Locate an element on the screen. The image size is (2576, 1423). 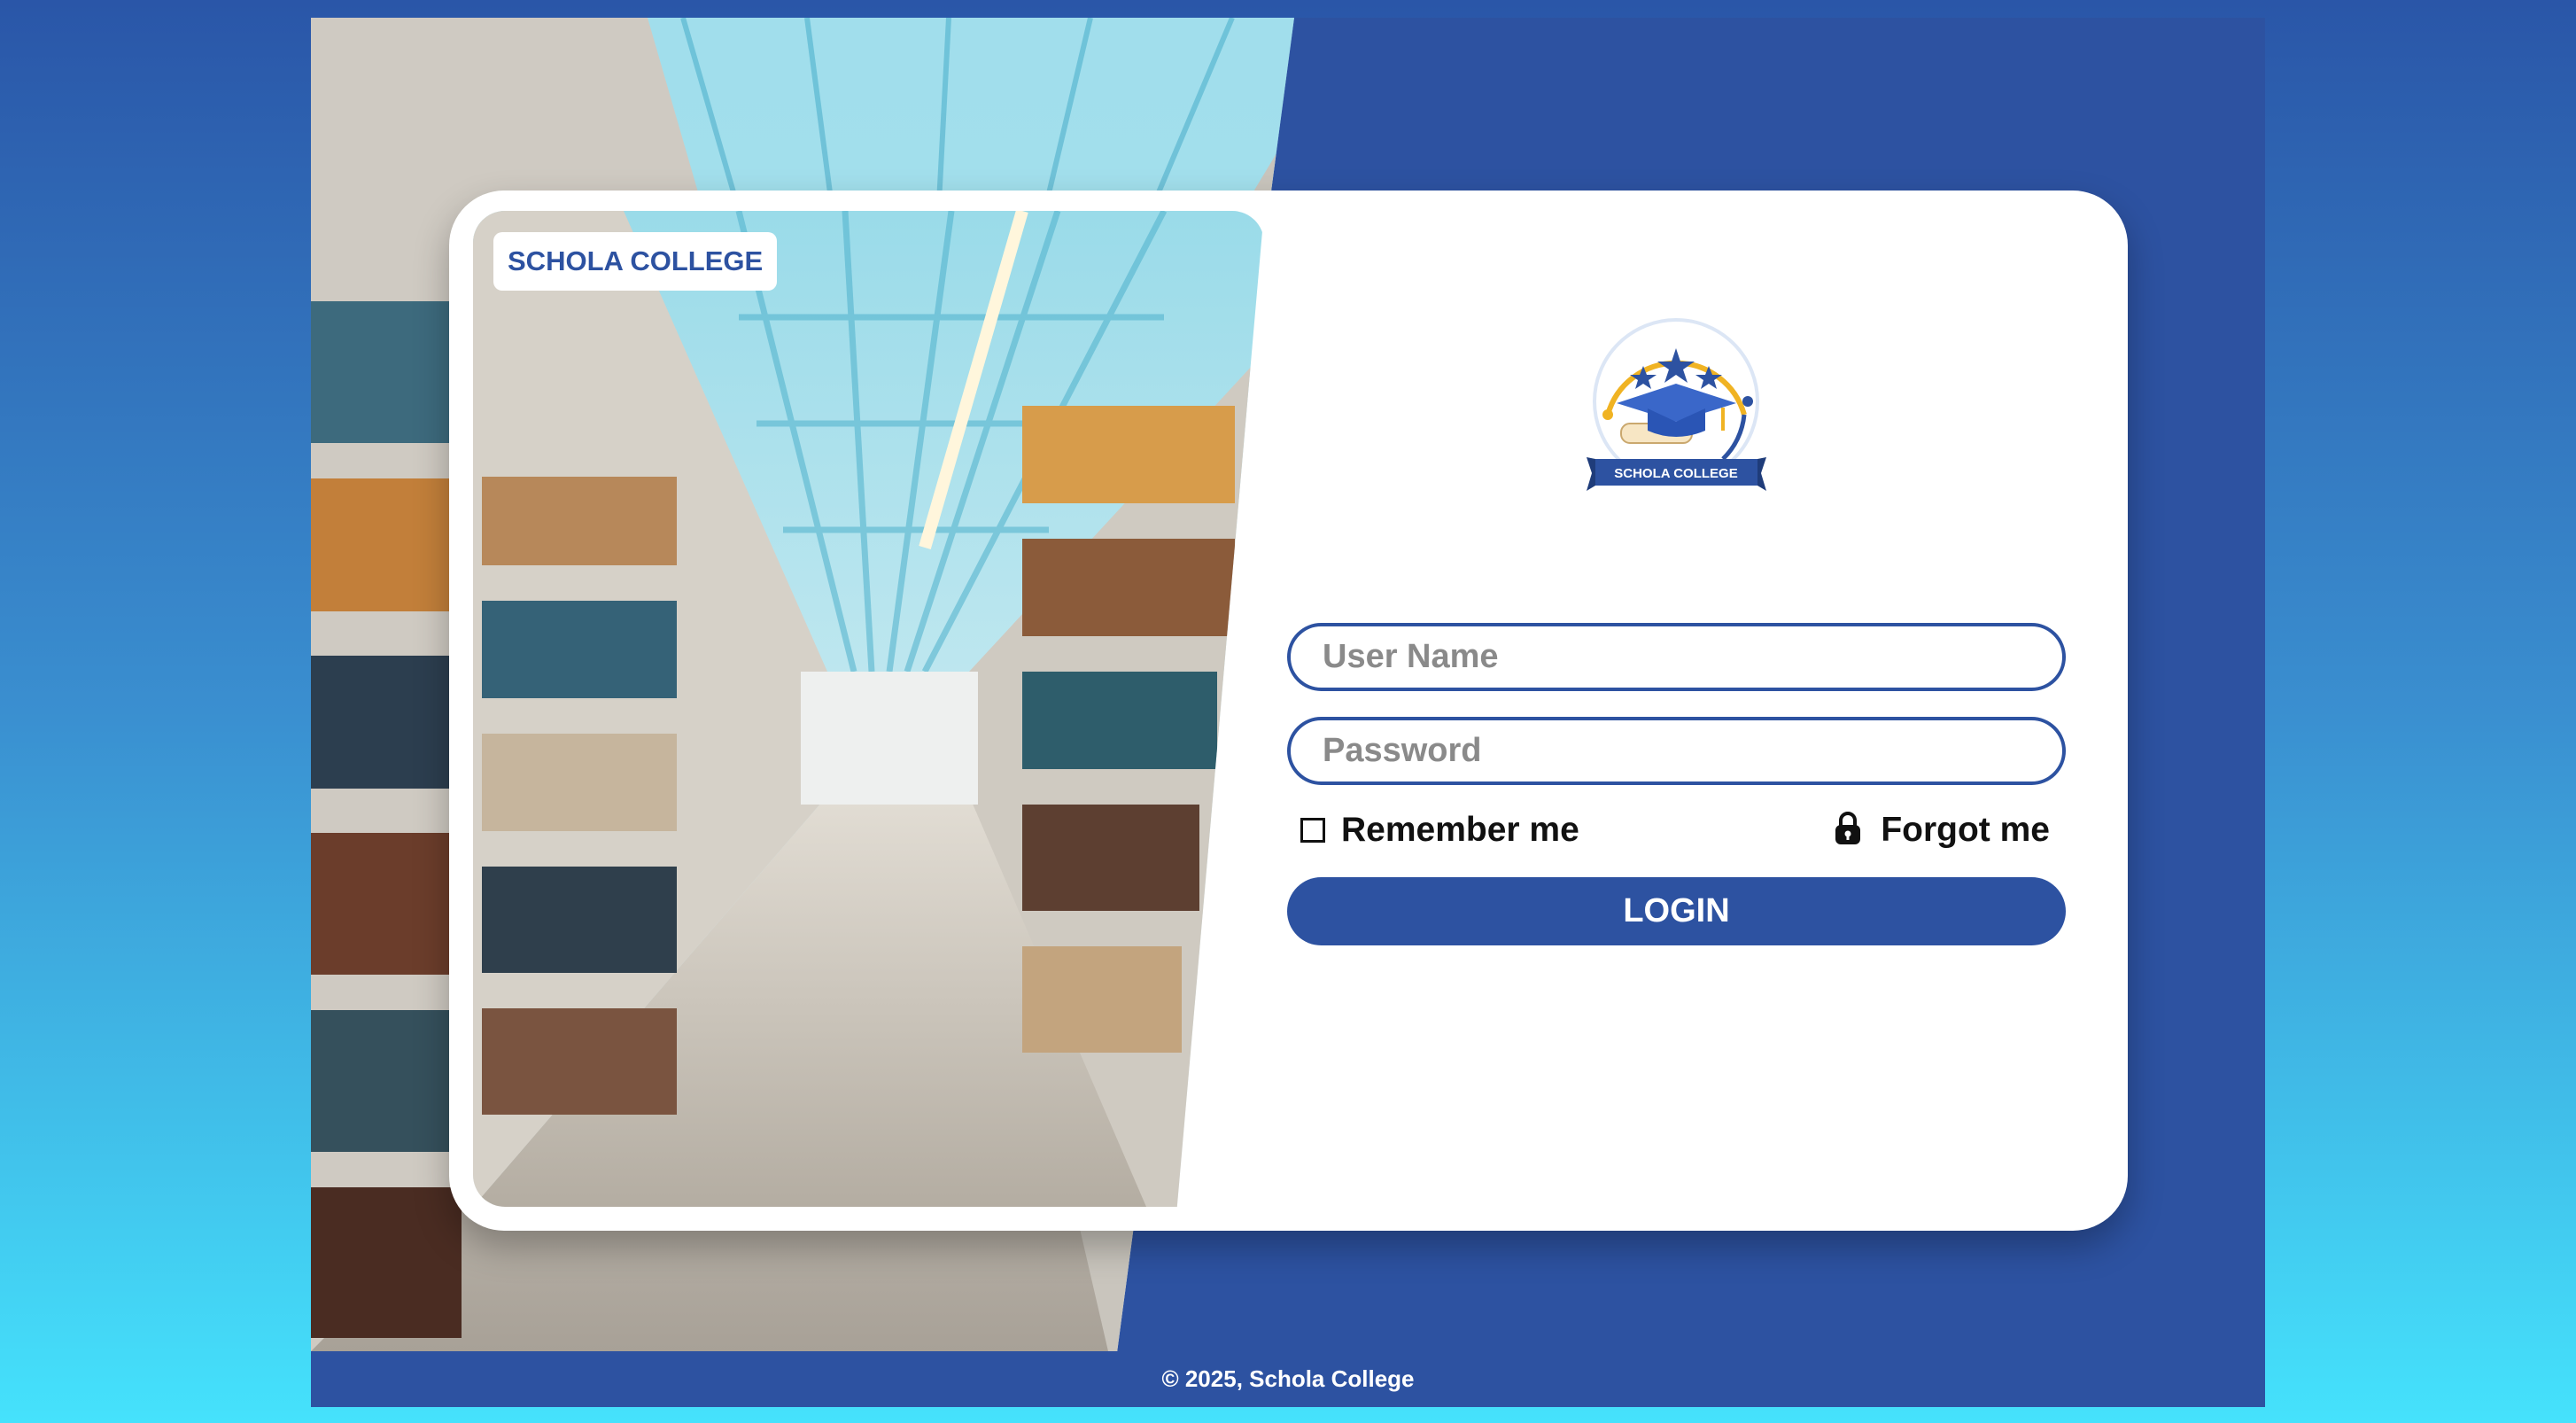
footer-copyright: © 2025, Schola College is located at coordinates (1288, 1378).